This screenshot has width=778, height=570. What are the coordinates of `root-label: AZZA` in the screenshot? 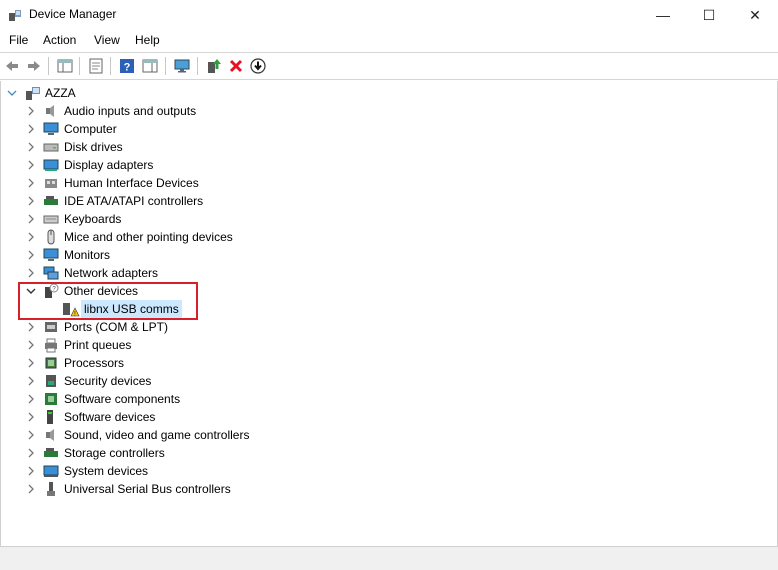 It's located at (60, 93).